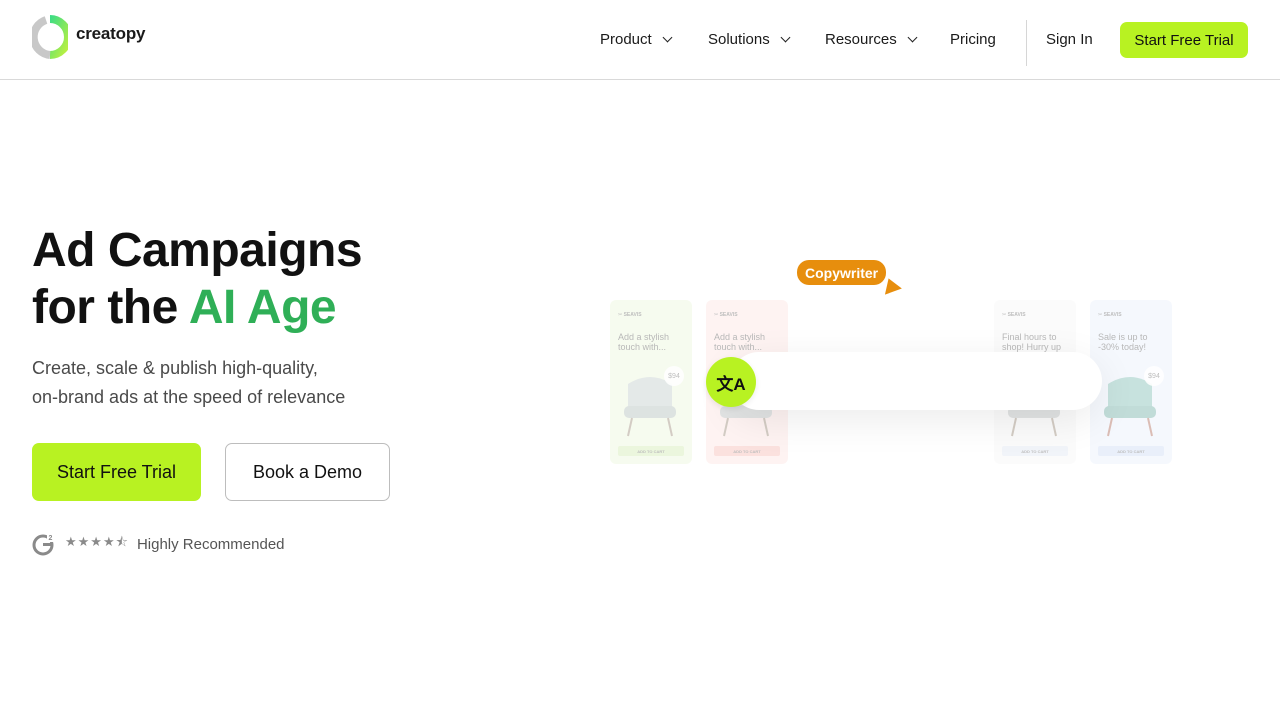  Describe the element at coordinates (189, 397) in the screenshot. I see `hero-subtitle-line2: on-brand ads at the speed of relevance` at that location.